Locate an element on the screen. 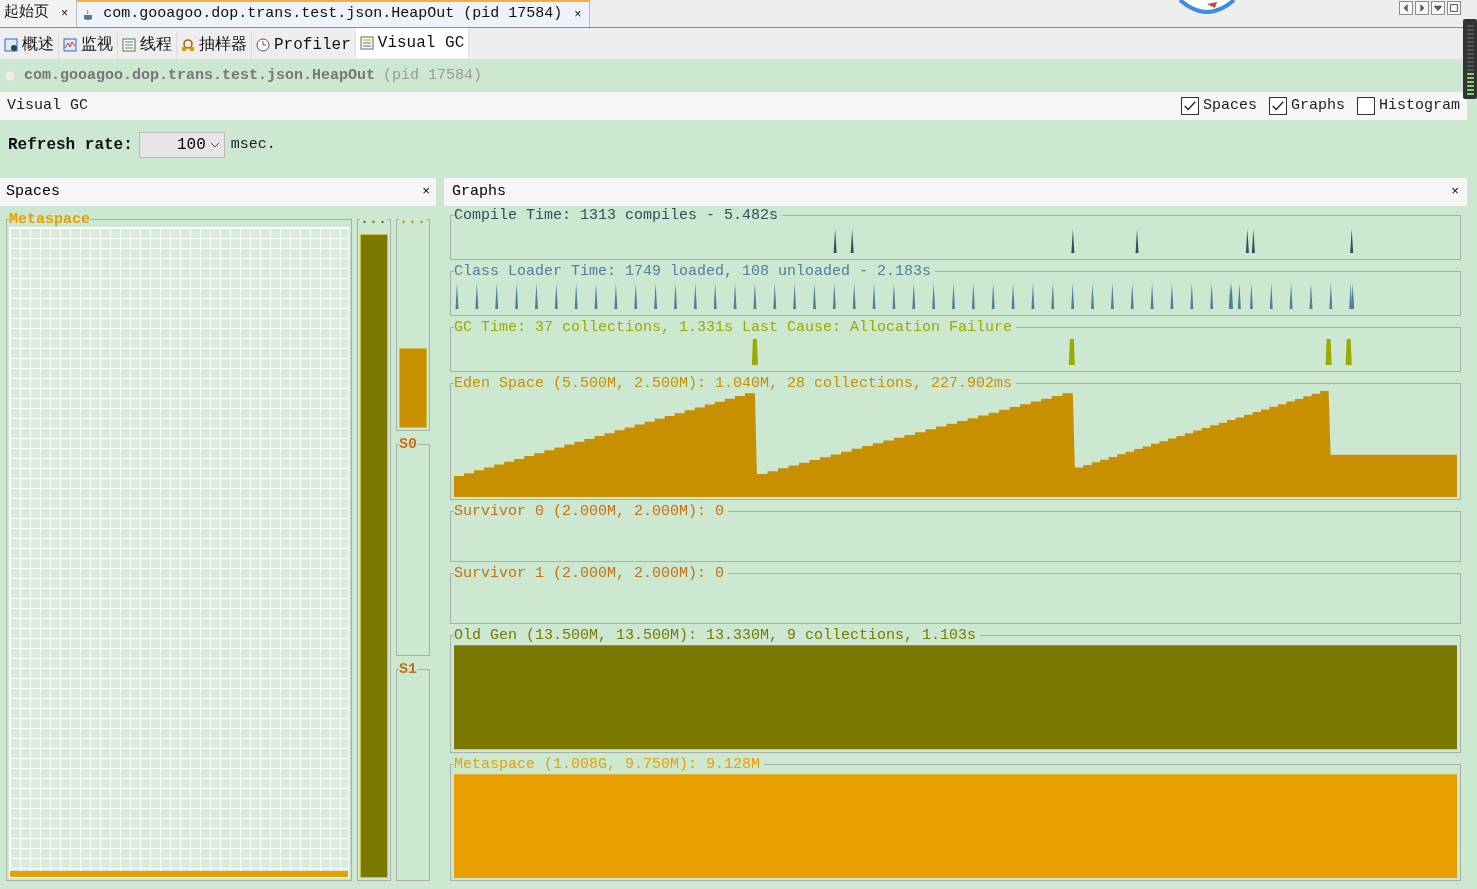 The height and width of the screenshot is (889, 1477). chart-list-icon is located at coordinates (366, 43).